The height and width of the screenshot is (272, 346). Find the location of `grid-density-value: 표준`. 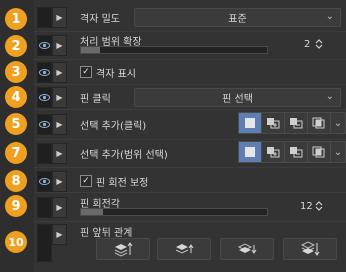

grid-density-value: 표준 is located at coordinates (237, 19).